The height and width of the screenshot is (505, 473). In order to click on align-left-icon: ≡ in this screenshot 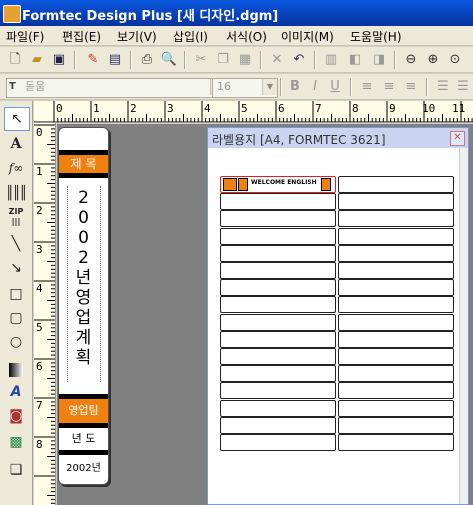, I will do `click(367, 87)`.